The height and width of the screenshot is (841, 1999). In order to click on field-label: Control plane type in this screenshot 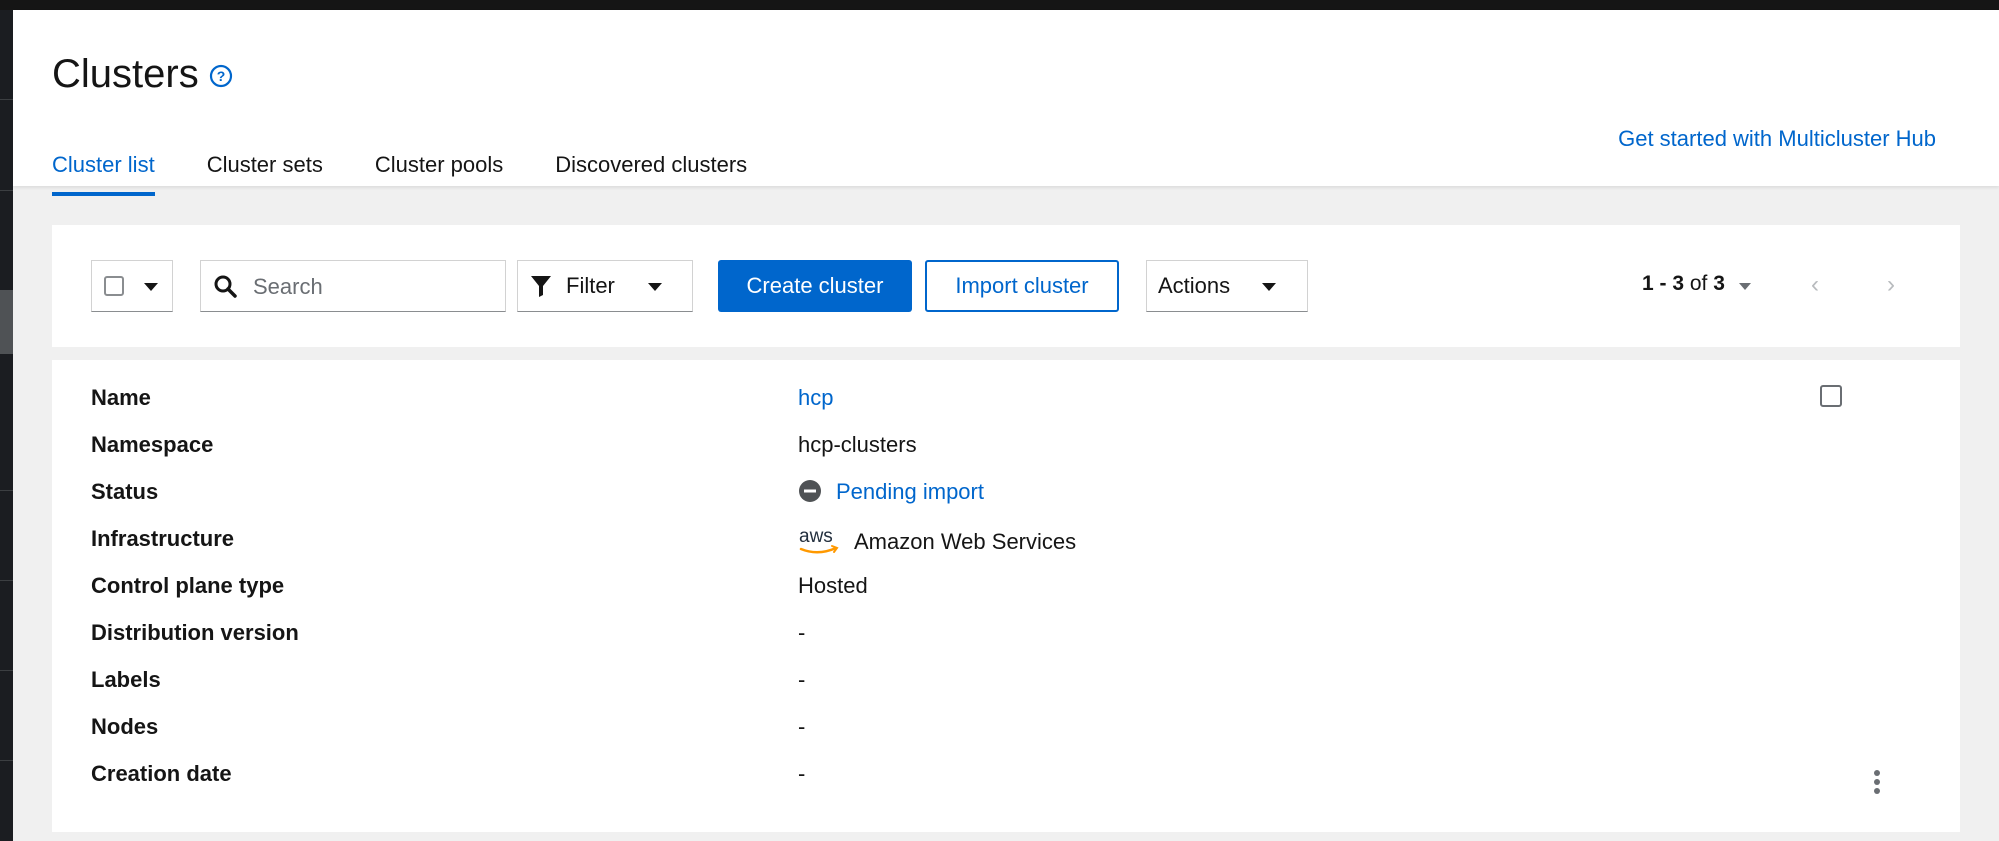, I will do `click(188, 585)`.